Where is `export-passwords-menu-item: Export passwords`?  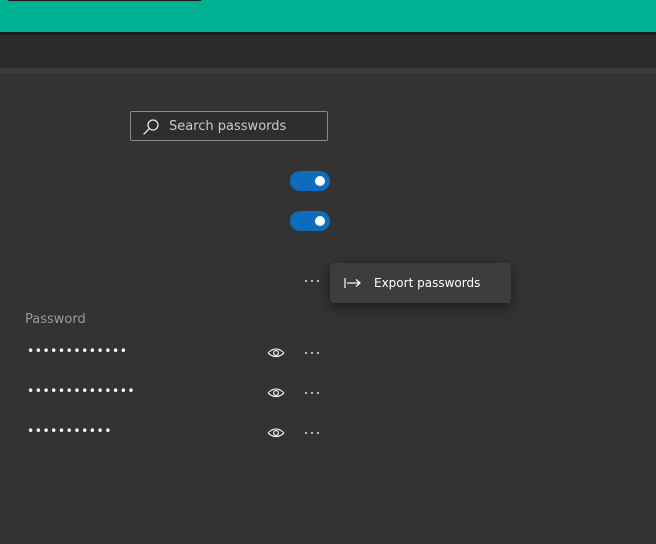 export-passwords-menu-item: Export passwords is located at coordinates (420, 283).